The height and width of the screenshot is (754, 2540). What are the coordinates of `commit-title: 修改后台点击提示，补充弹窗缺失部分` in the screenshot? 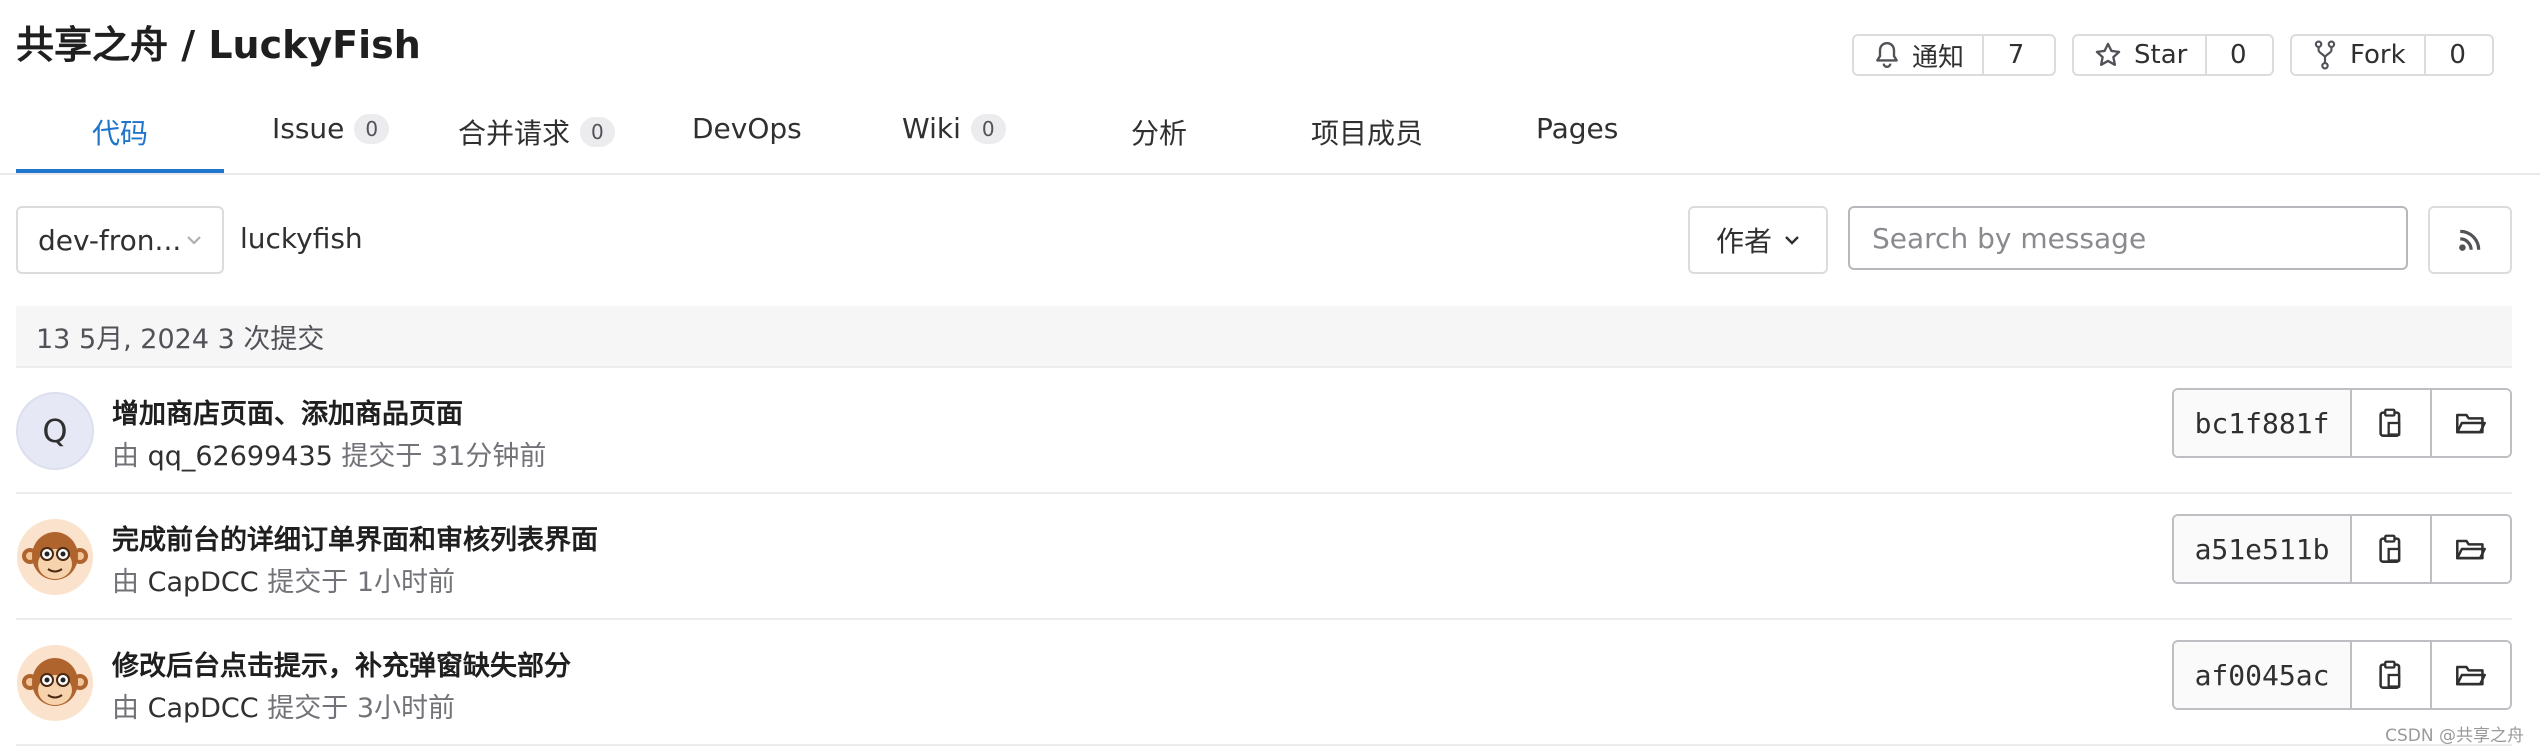 It's located at (341, 663).